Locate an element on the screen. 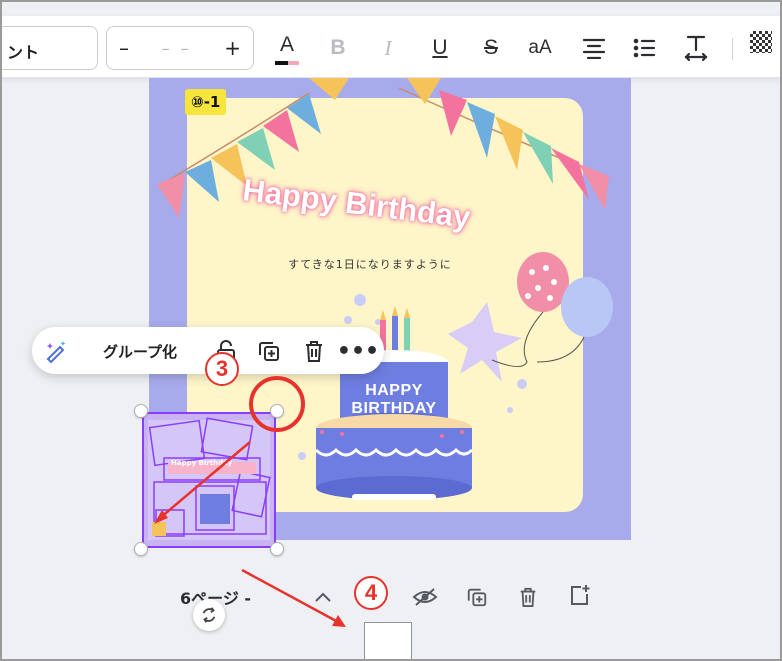 Image resolution: width=782 pixels, height=661 pixels. annotation-overlay is located at coordinates (250, 501).